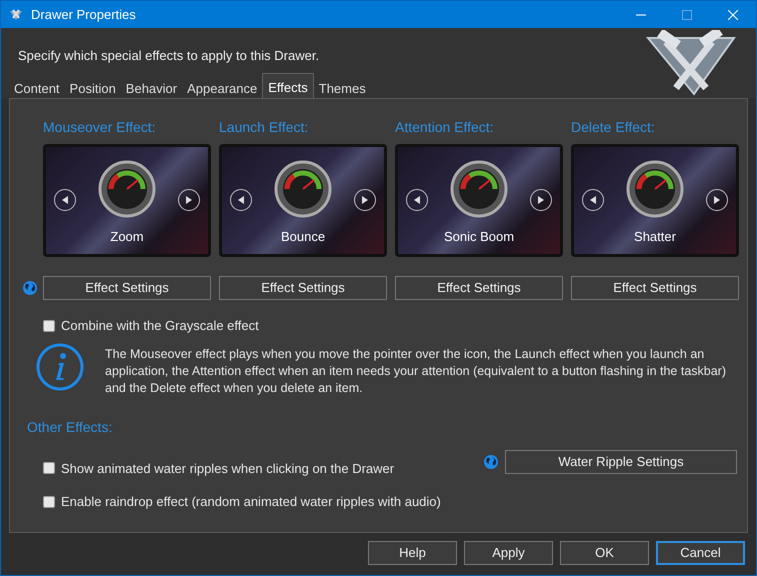  I want to click on effect-name: Sonic Boom, so click(479, 237).